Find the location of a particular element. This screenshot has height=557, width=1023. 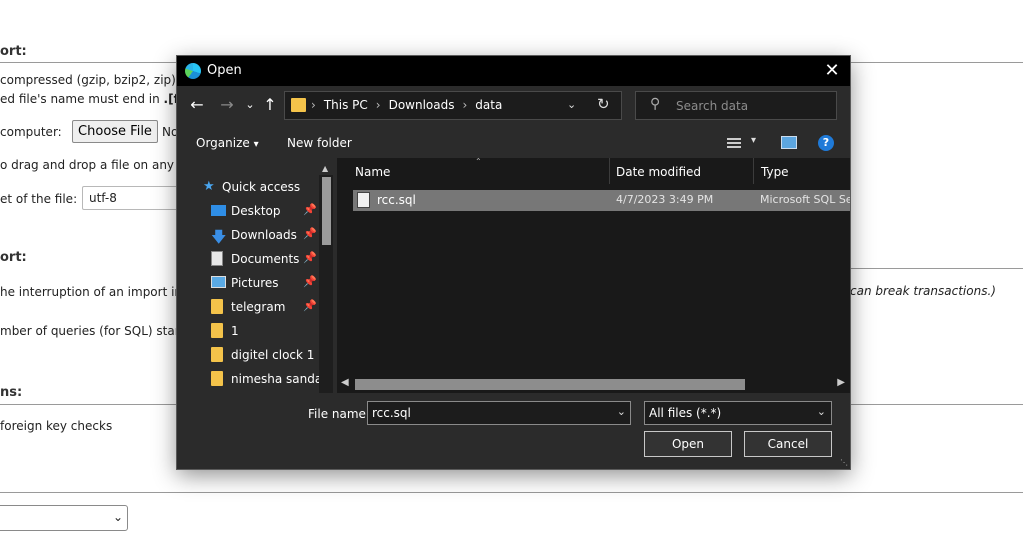

refresh-icon: ↻ is located at coordinates (603, 104).